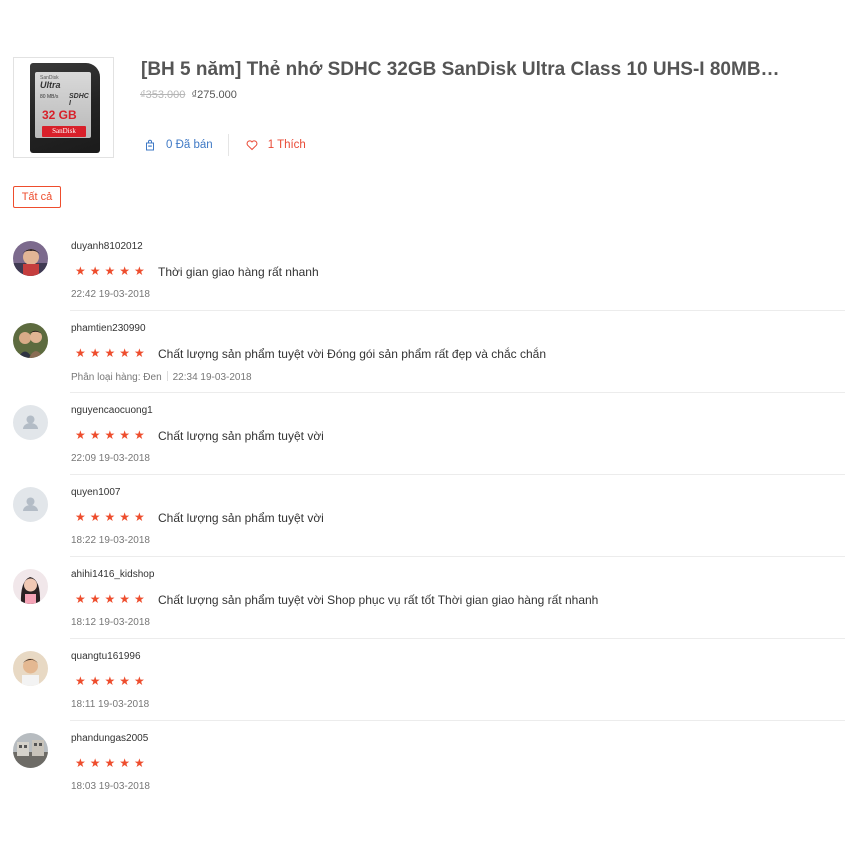 The width and height of the screenshot is (845, 845). Describe the element at coordinates (49, 97) in the screenshot. I see `sd-card-speed-text: 80 MB/s` at that location.